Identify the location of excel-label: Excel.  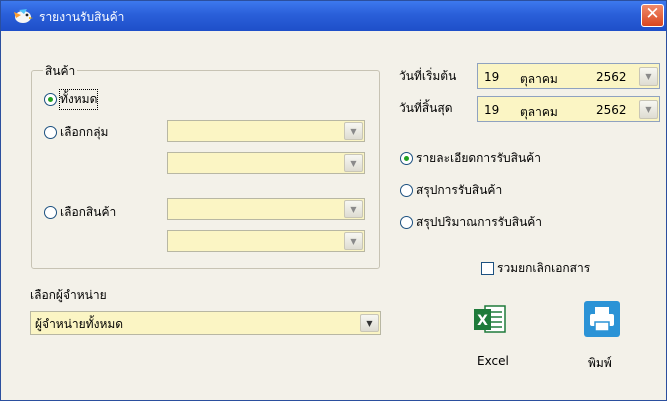
(493, 361).